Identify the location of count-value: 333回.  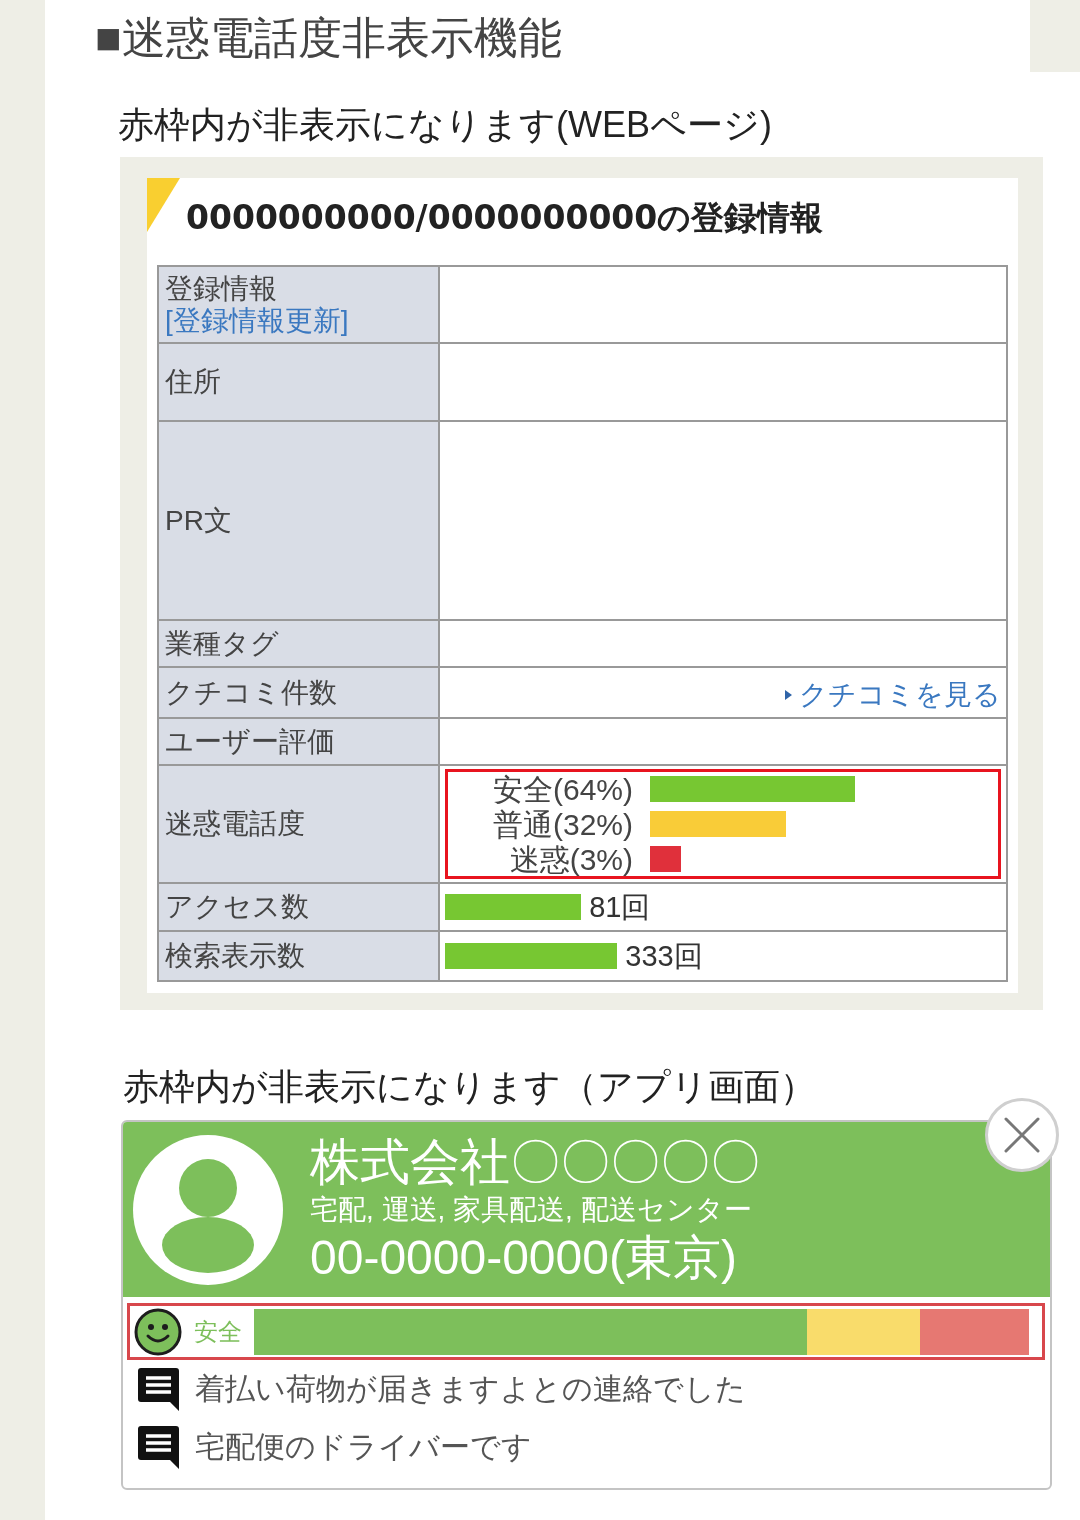
(664, 956).